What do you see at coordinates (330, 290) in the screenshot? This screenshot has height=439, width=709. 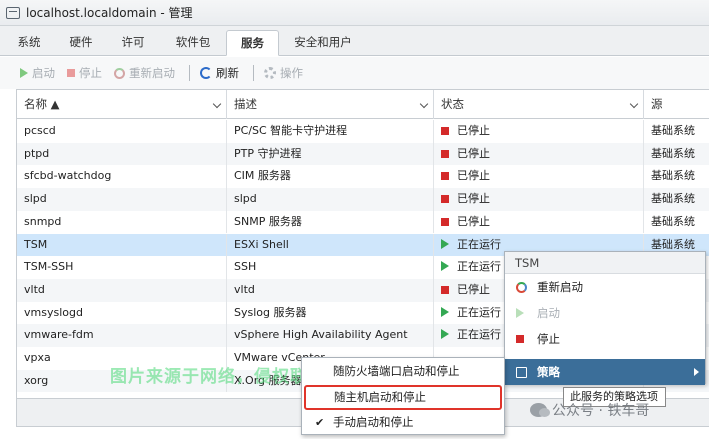 I see `cell-description: vltd` at bounding box center [330, 290].